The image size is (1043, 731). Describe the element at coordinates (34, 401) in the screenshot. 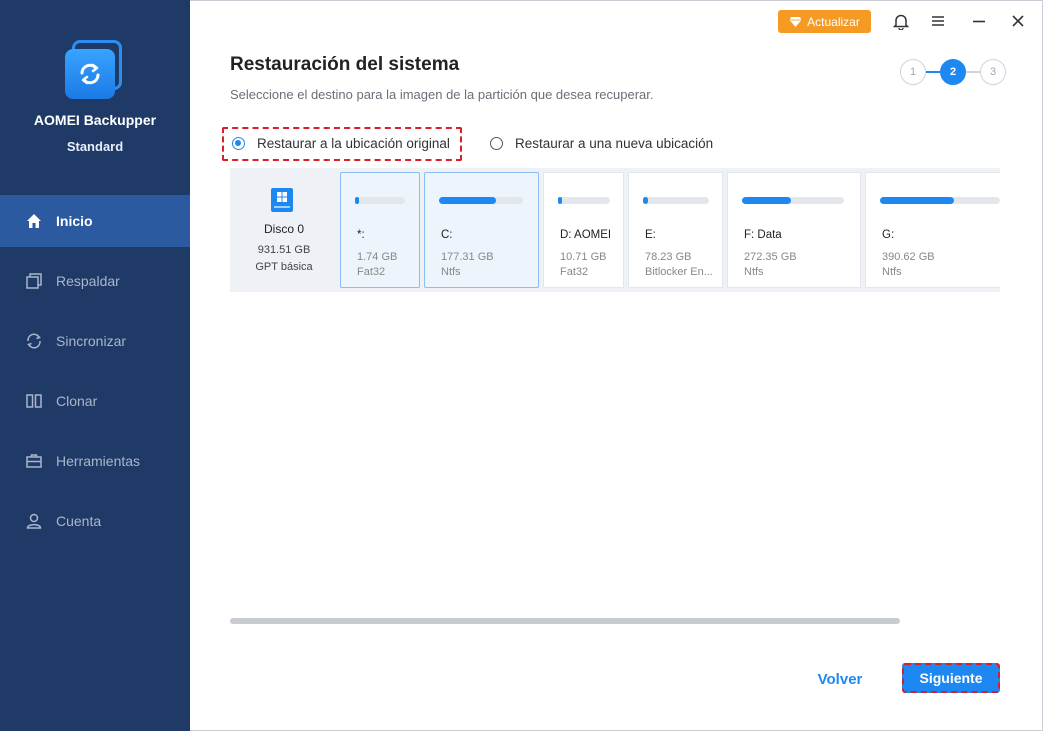

I see `clone-icon` at that location.